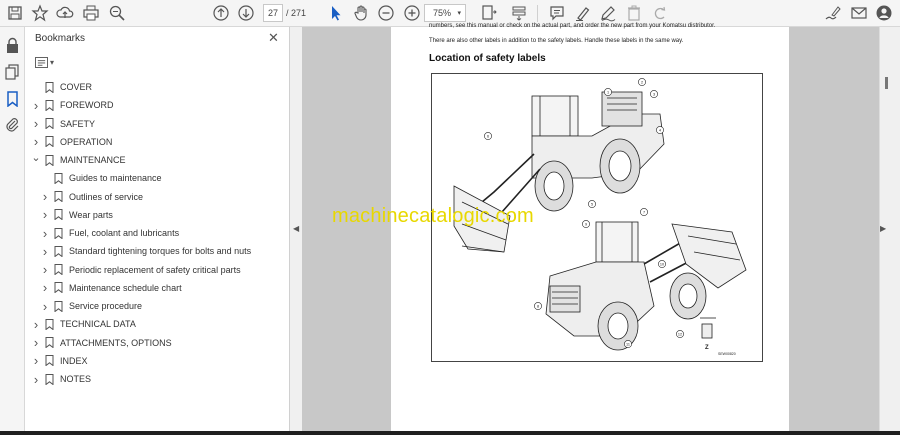  Describe the element at coordinates (442, 13) in the screenshot. I see `zoom-level-value: 75%` at that location.